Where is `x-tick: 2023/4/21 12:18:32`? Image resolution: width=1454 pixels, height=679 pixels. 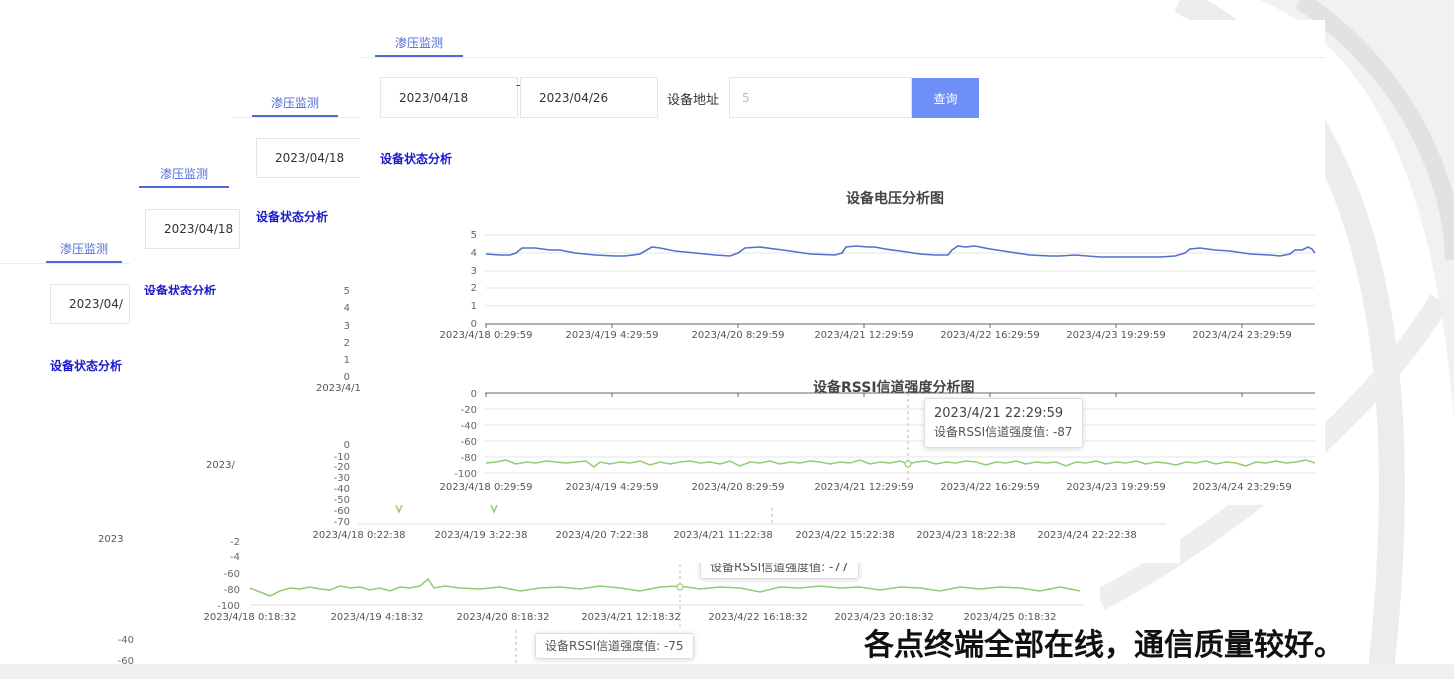 x-tick: 2023/4/21 12:18:32 is located at coordinates (630, 617).